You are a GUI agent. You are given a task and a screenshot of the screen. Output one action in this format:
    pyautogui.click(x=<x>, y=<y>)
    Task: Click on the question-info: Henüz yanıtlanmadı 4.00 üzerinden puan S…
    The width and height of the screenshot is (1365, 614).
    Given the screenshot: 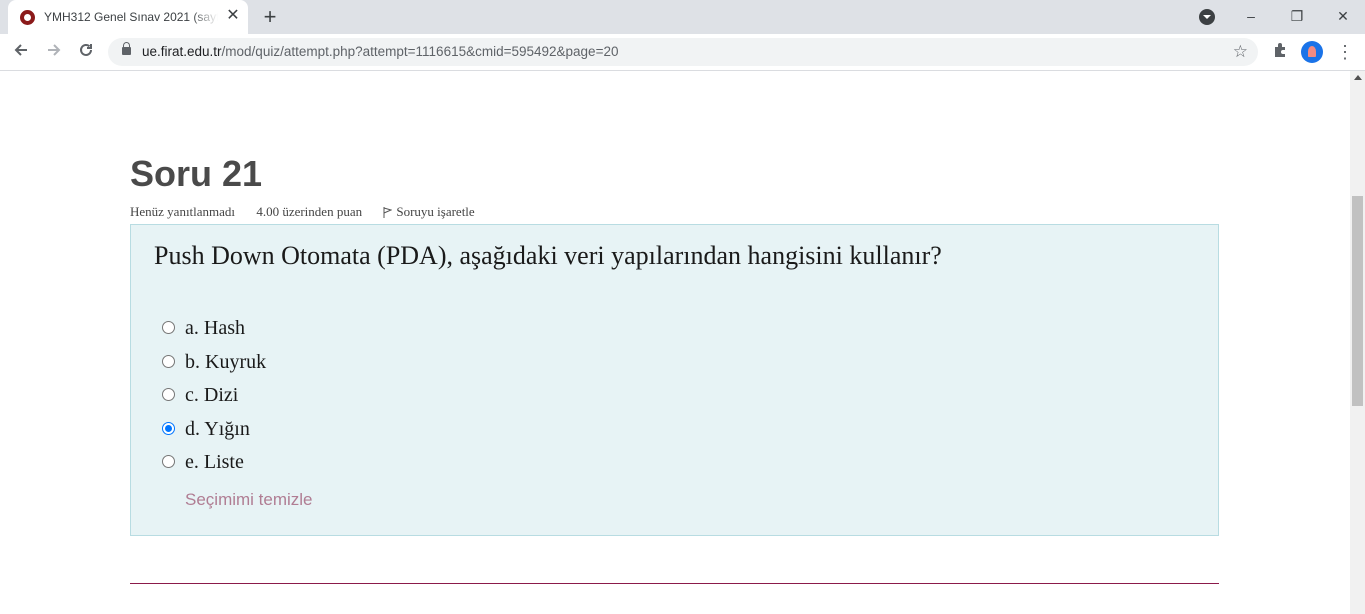 What is the action you would take?
    pyautogui.click(x=320, y=212)
    